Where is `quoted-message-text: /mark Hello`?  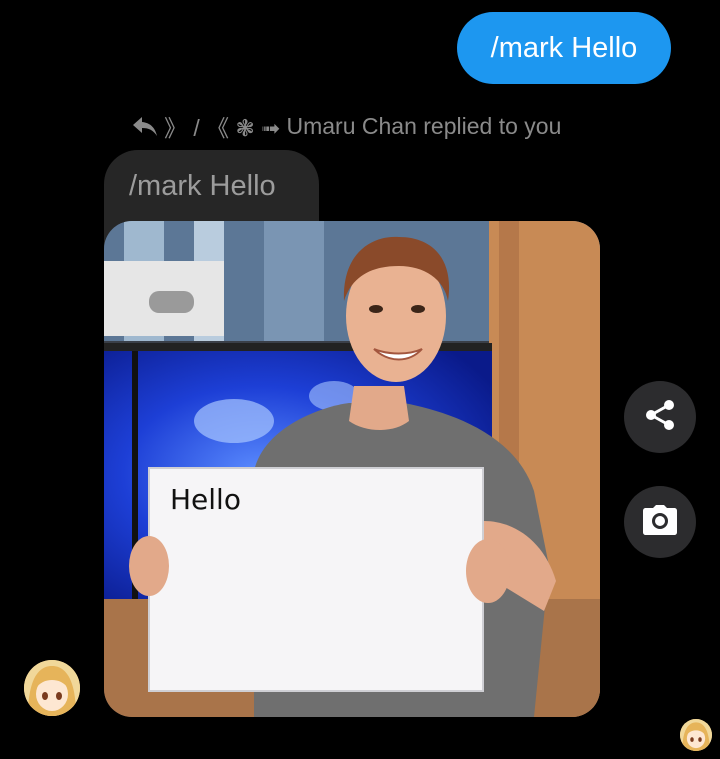 quoted-message-text: /mark Hello is located at coordinates (202, 186).